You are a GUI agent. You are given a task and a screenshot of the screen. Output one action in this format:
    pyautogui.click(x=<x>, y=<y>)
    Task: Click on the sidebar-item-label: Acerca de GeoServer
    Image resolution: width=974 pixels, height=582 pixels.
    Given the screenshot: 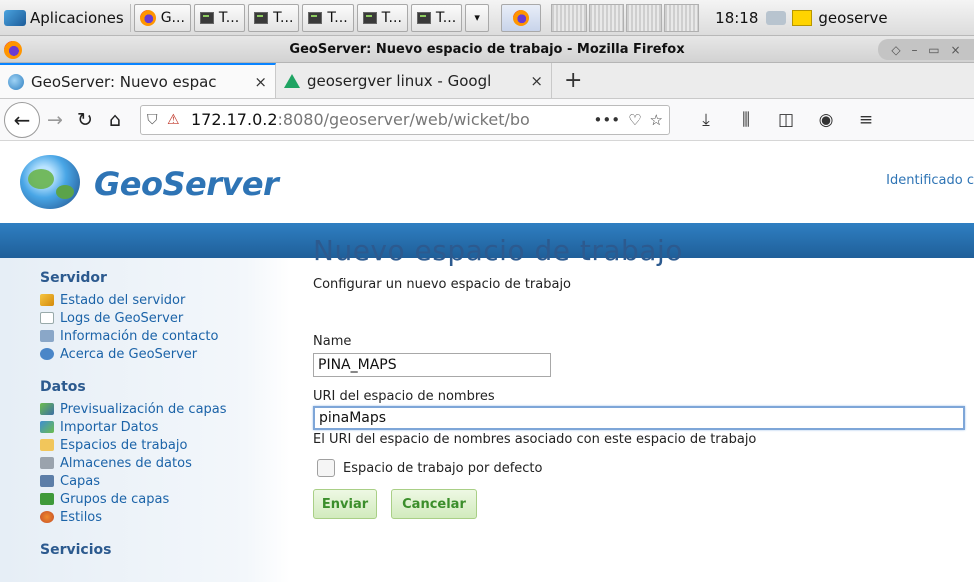 What is the action you would take?
    pyautogui.click(x=129, y=354)
    